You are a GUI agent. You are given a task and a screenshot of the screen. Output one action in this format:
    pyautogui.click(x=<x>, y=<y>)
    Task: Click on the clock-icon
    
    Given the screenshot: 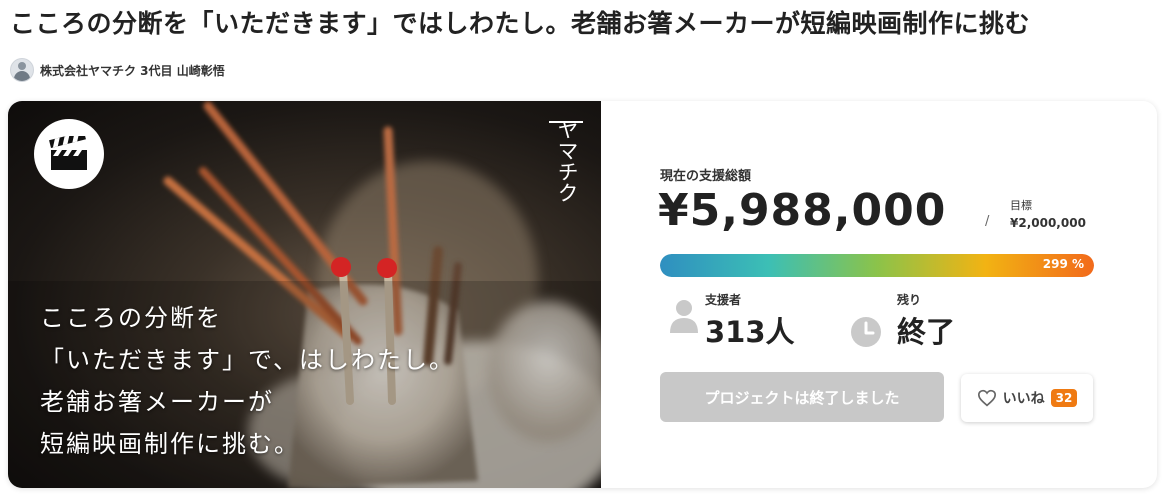 What is the action you would take?
    pyautogui.click(x=866, y=332)
    